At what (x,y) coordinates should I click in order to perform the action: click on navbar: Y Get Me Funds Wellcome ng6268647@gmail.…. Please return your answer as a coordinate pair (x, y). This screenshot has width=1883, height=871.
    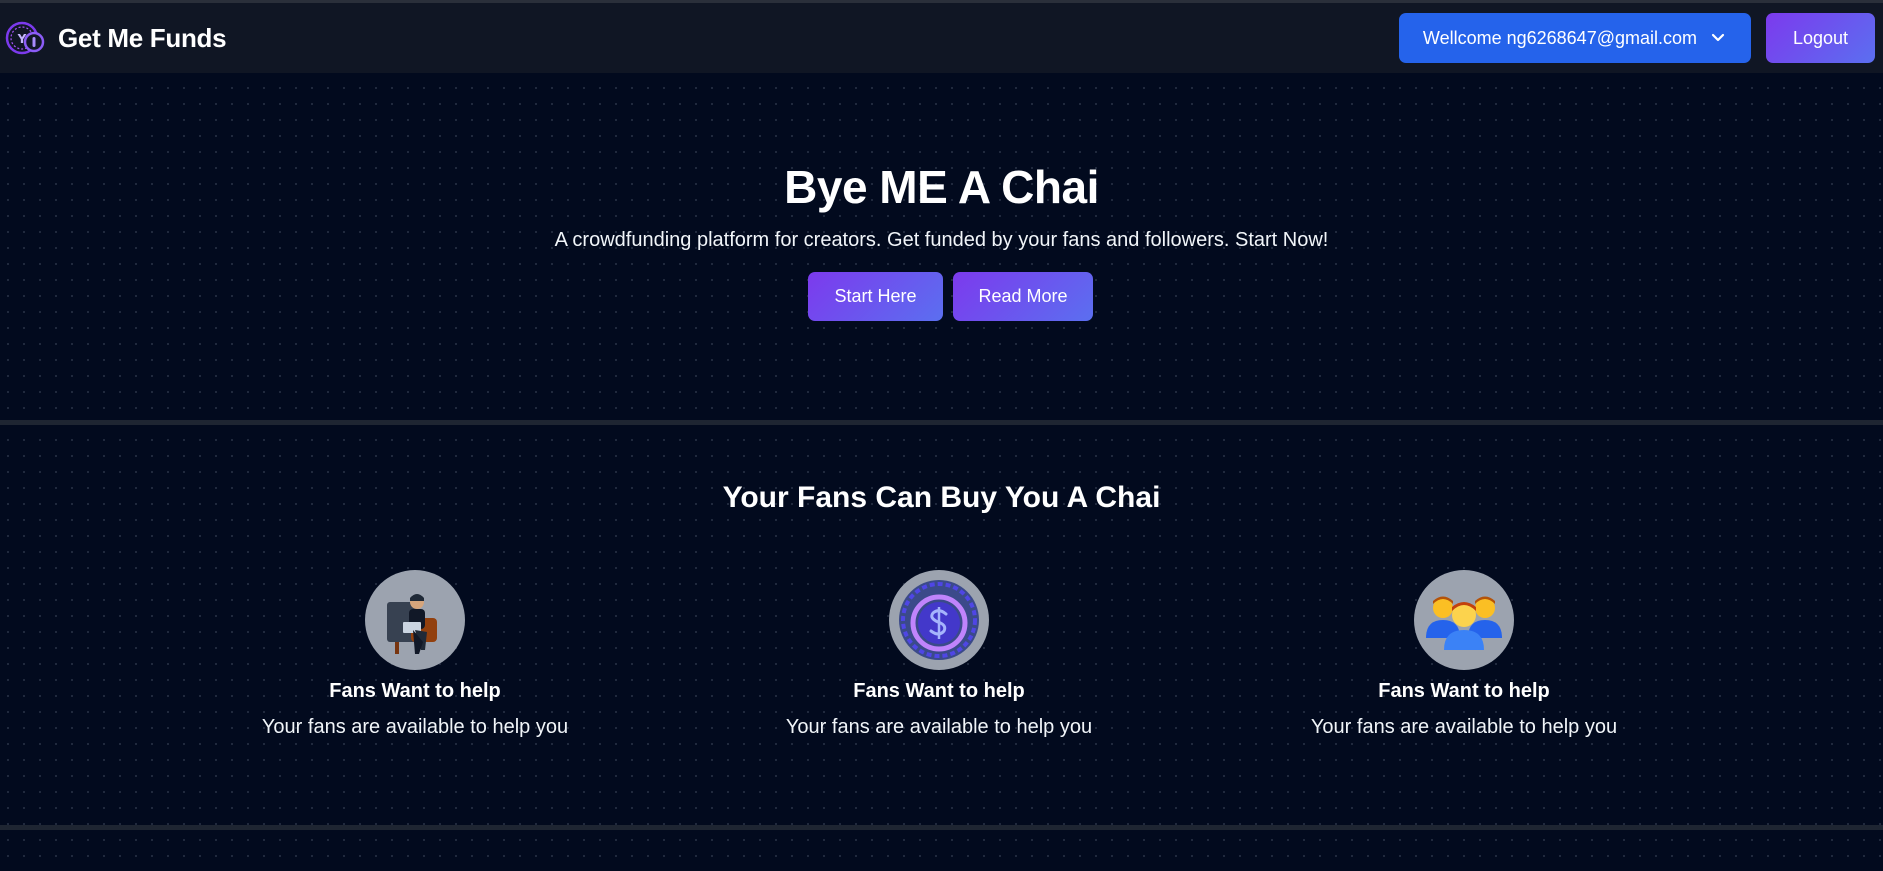
    Looking at the image, I should click on (941, 38).